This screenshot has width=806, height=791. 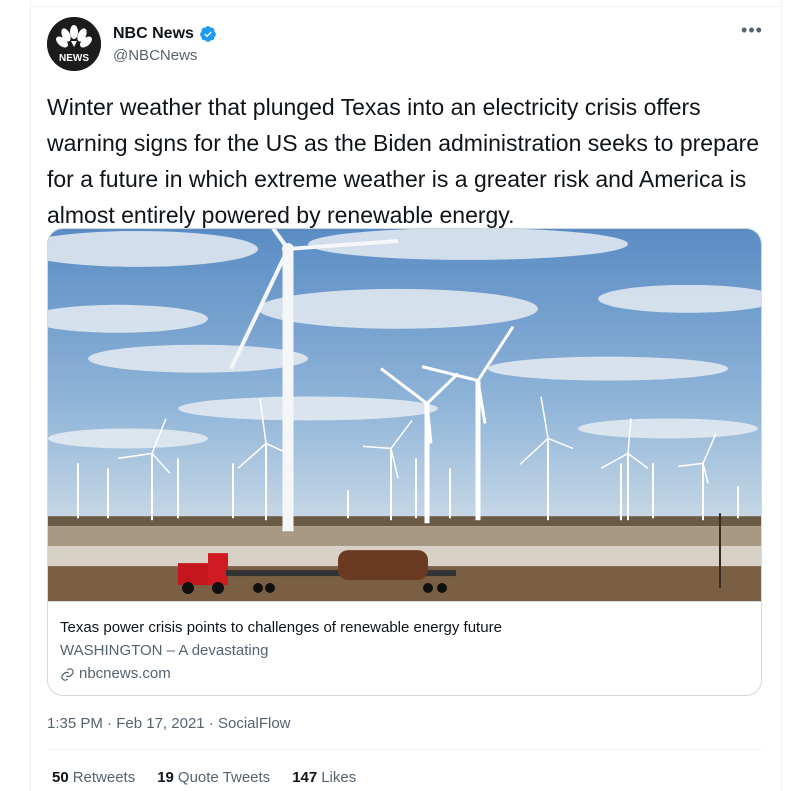 What do you see at coordinates (160, 723) in the screenshot?
I see `tweet-date: Feb 17, 2021` at bounding box center [160, 723].